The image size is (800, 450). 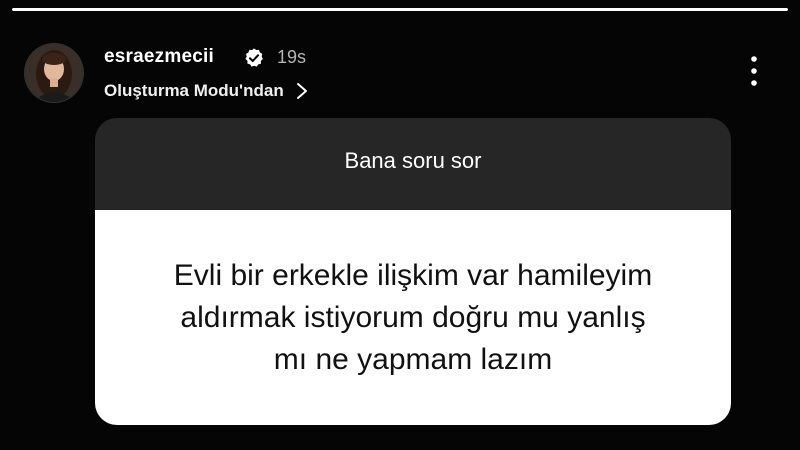 What do you see at coordinates (292, 57) in the screenshot?
I see `story-timestamp: 19s` at bounding box center [292, 57].